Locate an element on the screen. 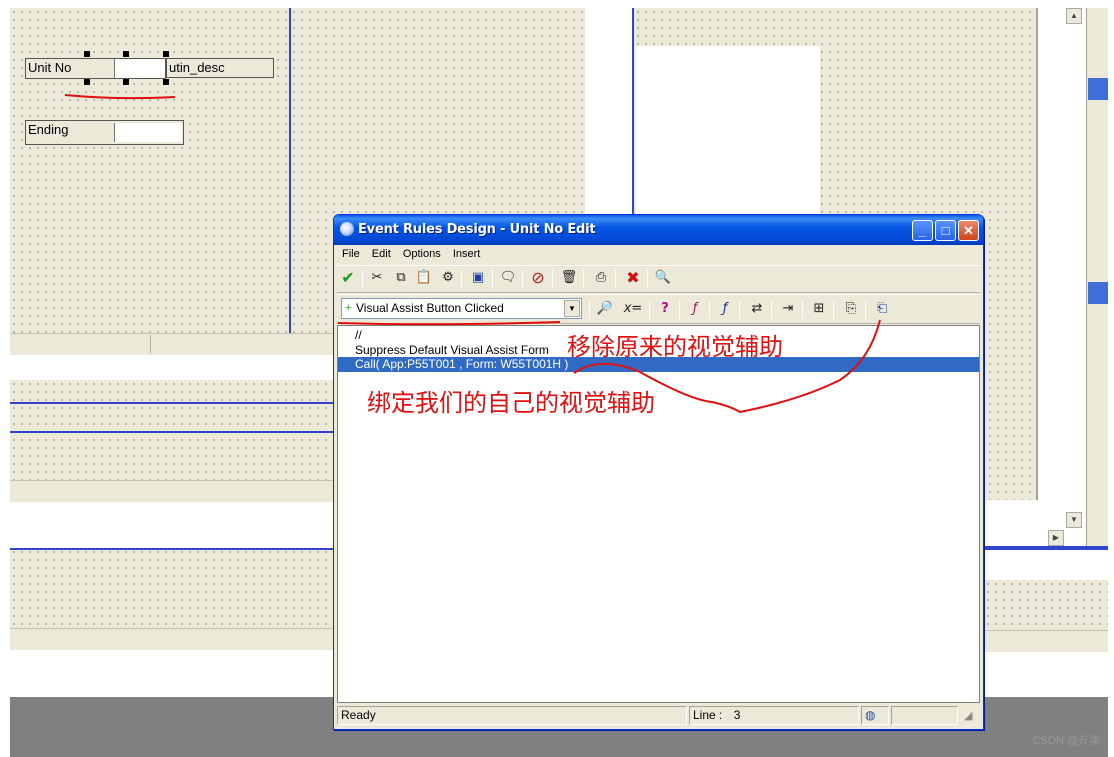 Image resolution: width=1114 pixels, height=757 pixels. annotation-bind: 绑定我们的自己的视觉辅助 is located at coordinates (511, 403).